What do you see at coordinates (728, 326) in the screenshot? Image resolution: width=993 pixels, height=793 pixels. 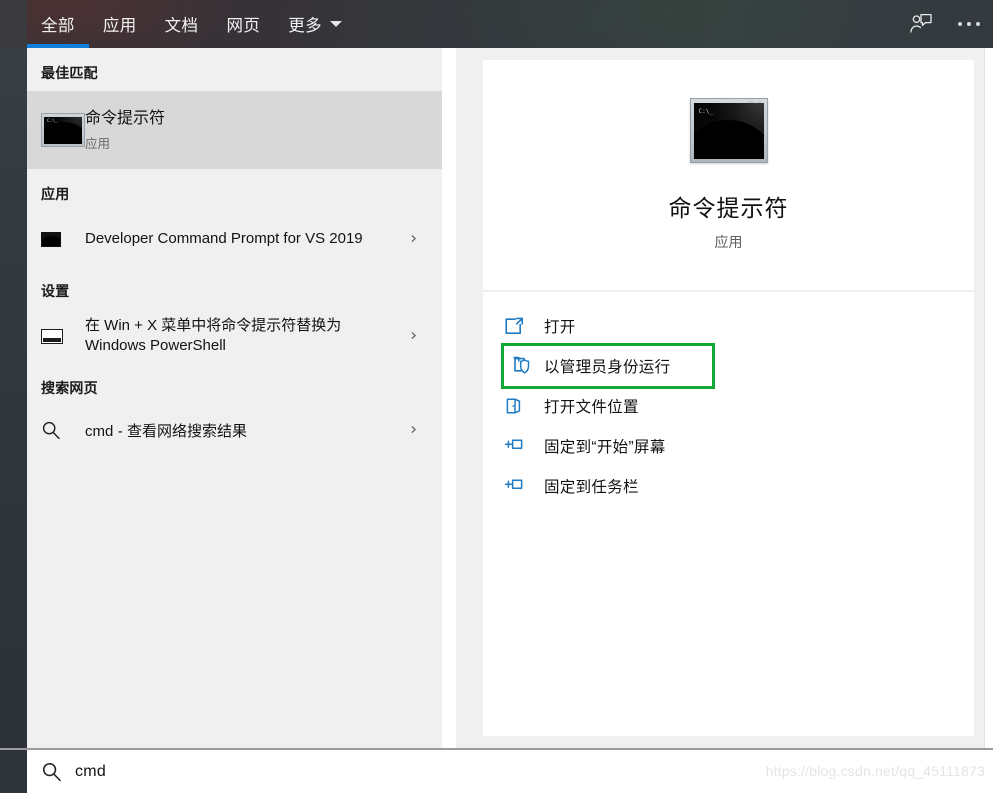 I see `action-open: 打开` at bounding box center [728, 326].